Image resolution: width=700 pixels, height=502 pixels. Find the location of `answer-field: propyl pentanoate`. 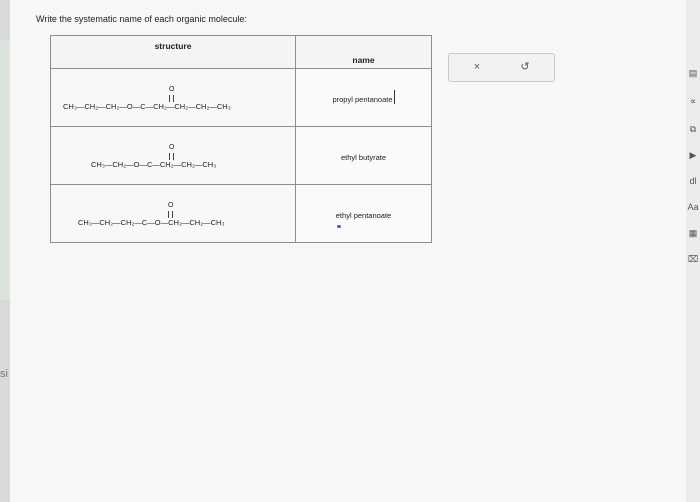

answer-field: propyl pentanoate is located at coordinates (363, 97).